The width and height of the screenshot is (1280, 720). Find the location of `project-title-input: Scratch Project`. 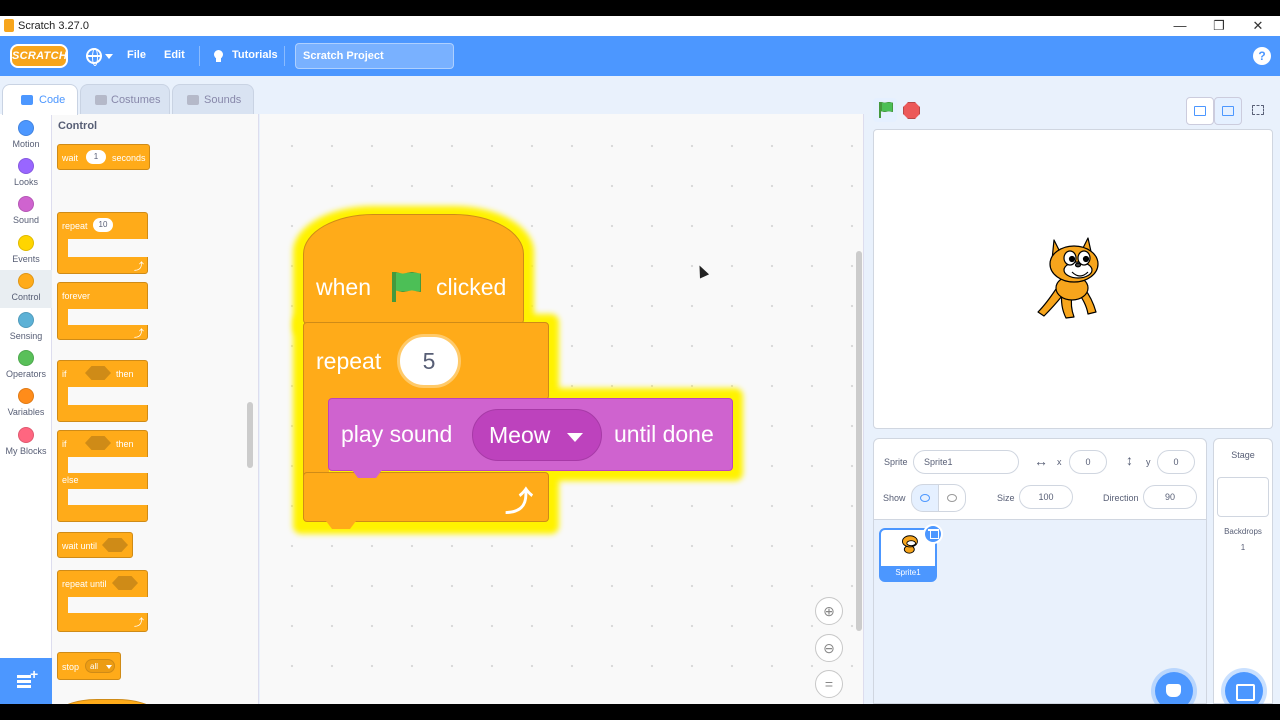

project-title-input: Scratch Project is located at coordinates (374, 56).